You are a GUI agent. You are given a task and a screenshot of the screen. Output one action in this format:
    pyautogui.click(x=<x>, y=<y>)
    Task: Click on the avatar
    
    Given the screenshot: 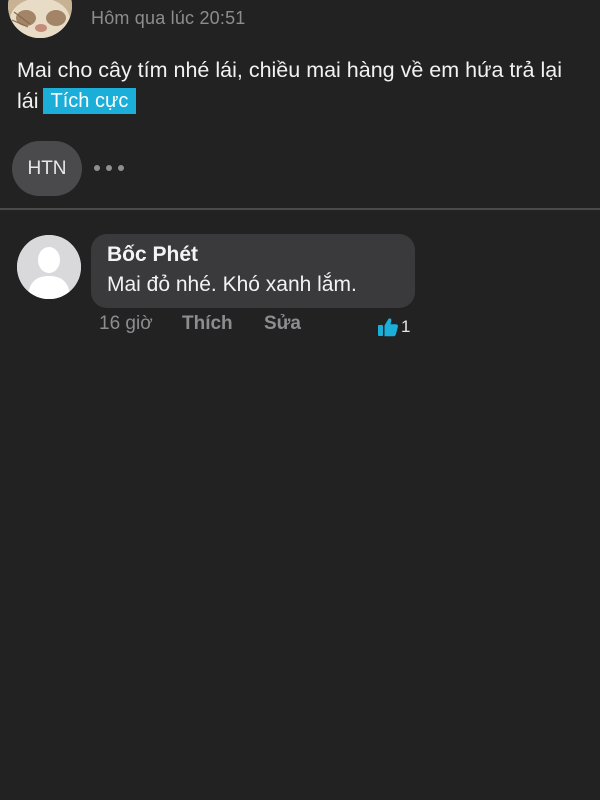 What is the action you would take?
    pyautogui.click(x=40, y=19)
    